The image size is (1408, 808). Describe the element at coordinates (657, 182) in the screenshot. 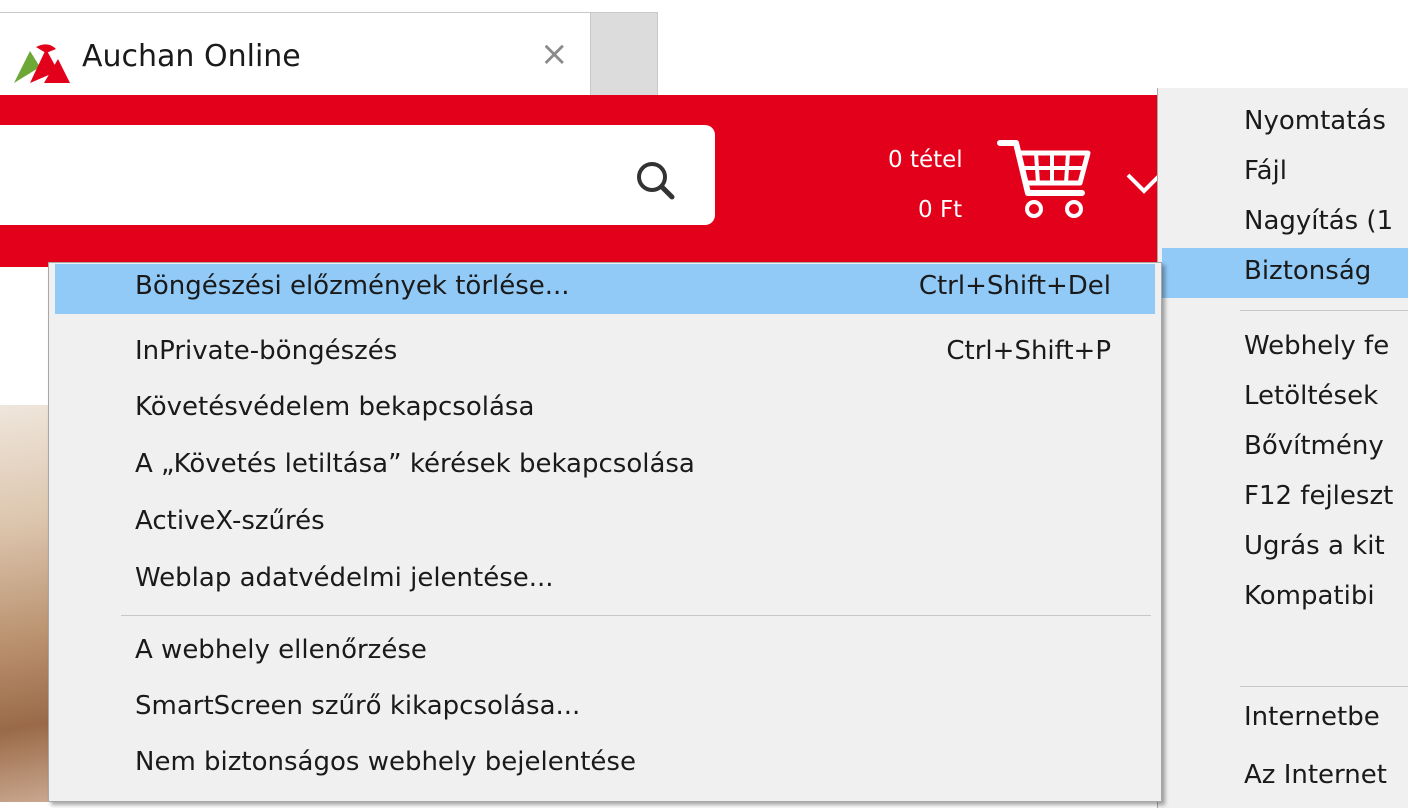

I see `search-icon` at that location.